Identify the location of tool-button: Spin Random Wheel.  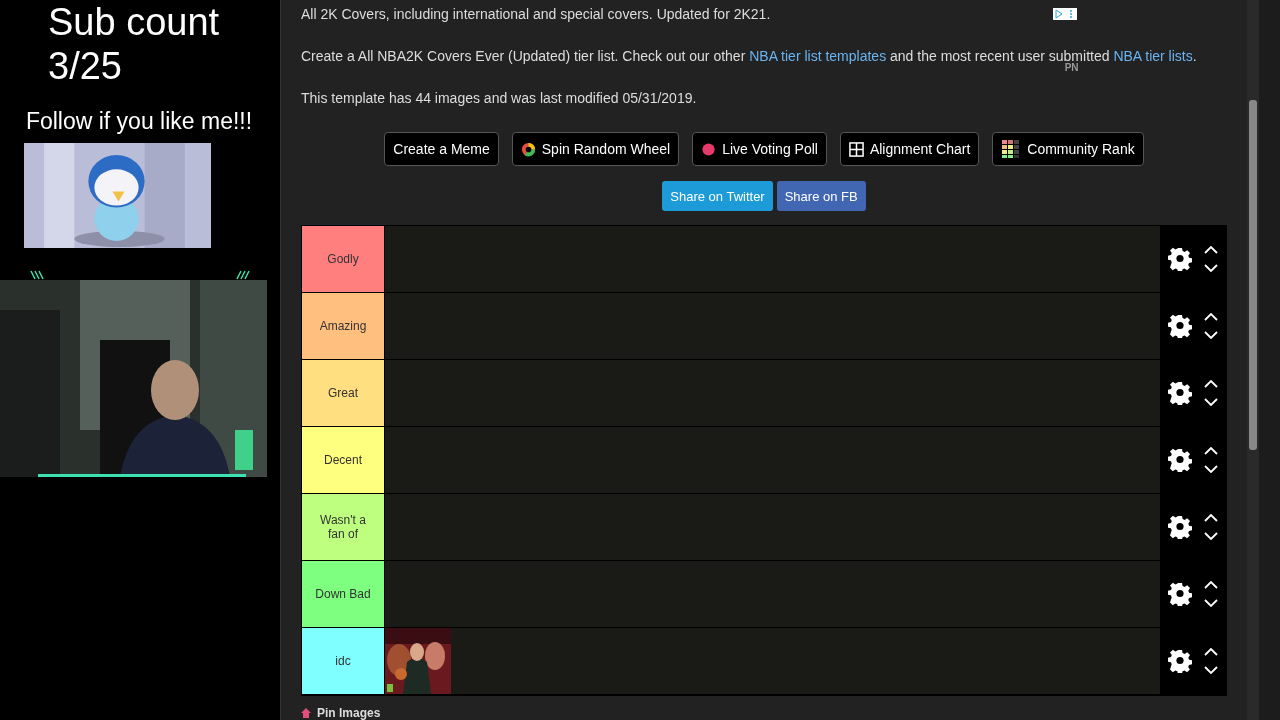
(595, 149).